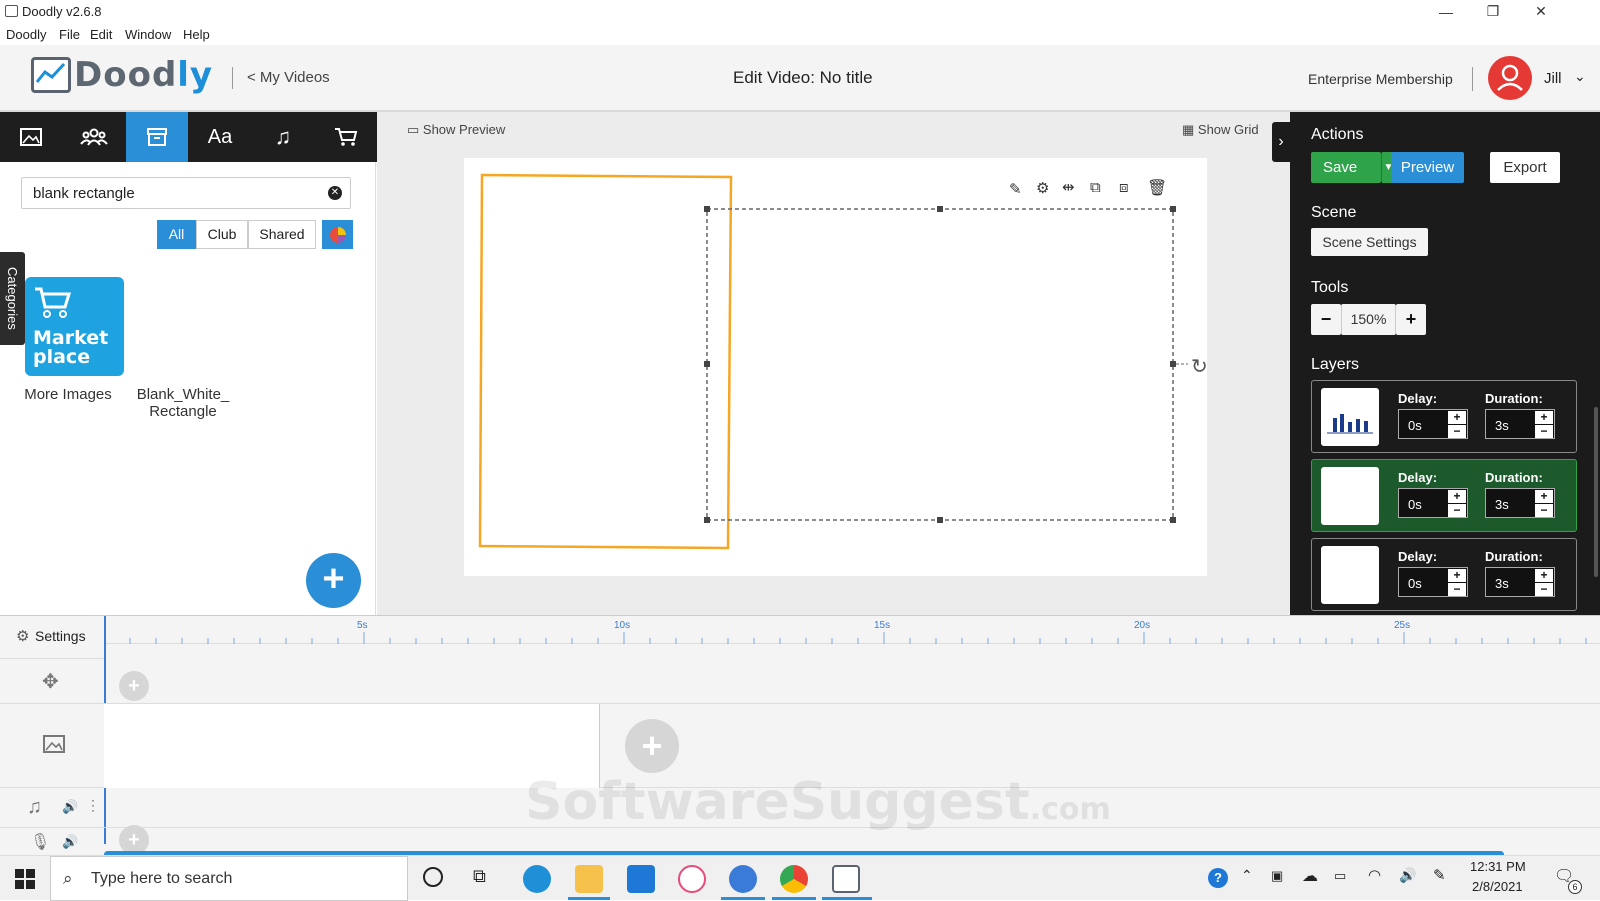 The height and width of the screenshot is (901, 1600). I want to click on scene-settings-button: Scene Settings, so click(1369, 242).